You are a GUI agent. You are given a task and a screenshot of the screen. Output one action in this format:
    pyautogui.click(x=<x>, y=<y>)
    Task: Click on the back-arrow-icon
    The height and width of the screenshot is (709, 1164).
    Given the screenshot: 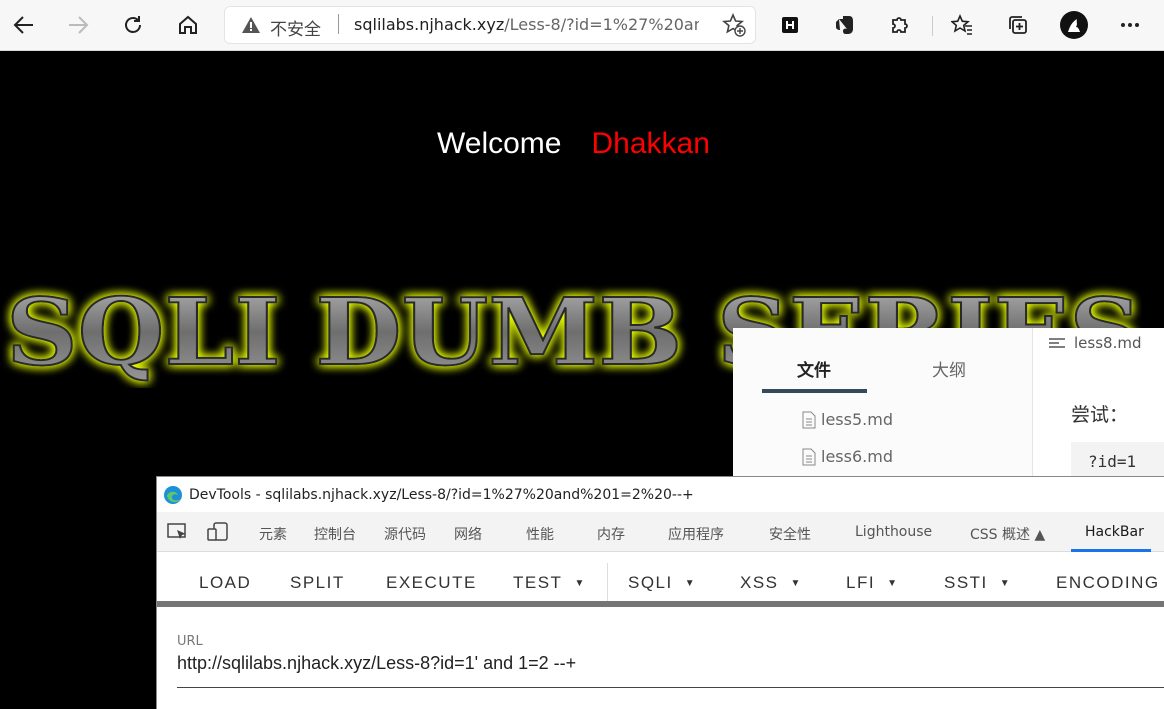 What is the action you would take?
    pyautogui.click(x=23, y=25)
    